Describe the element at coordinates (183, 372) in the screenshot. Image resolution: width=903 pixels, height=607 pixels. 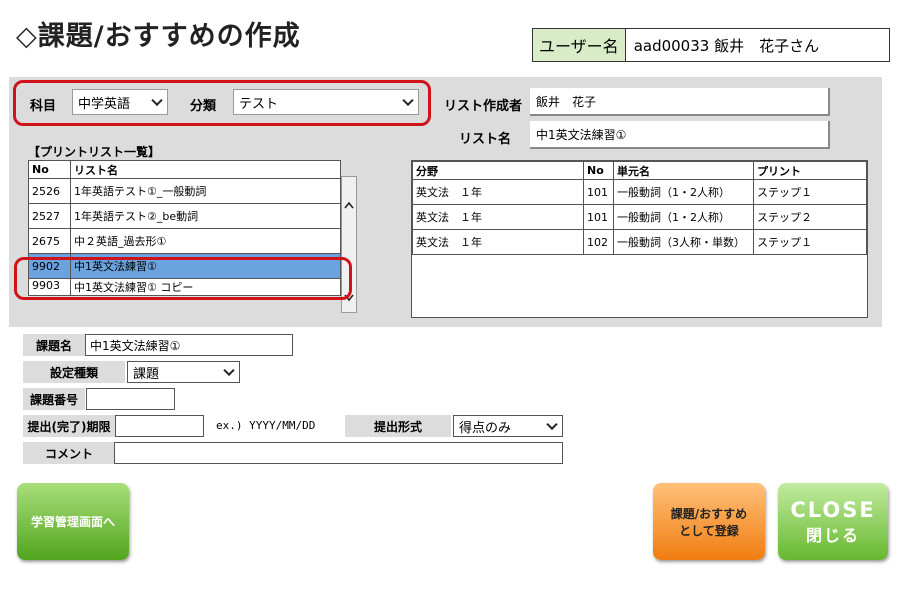
I see `setting-type-select: 課題` at that location.